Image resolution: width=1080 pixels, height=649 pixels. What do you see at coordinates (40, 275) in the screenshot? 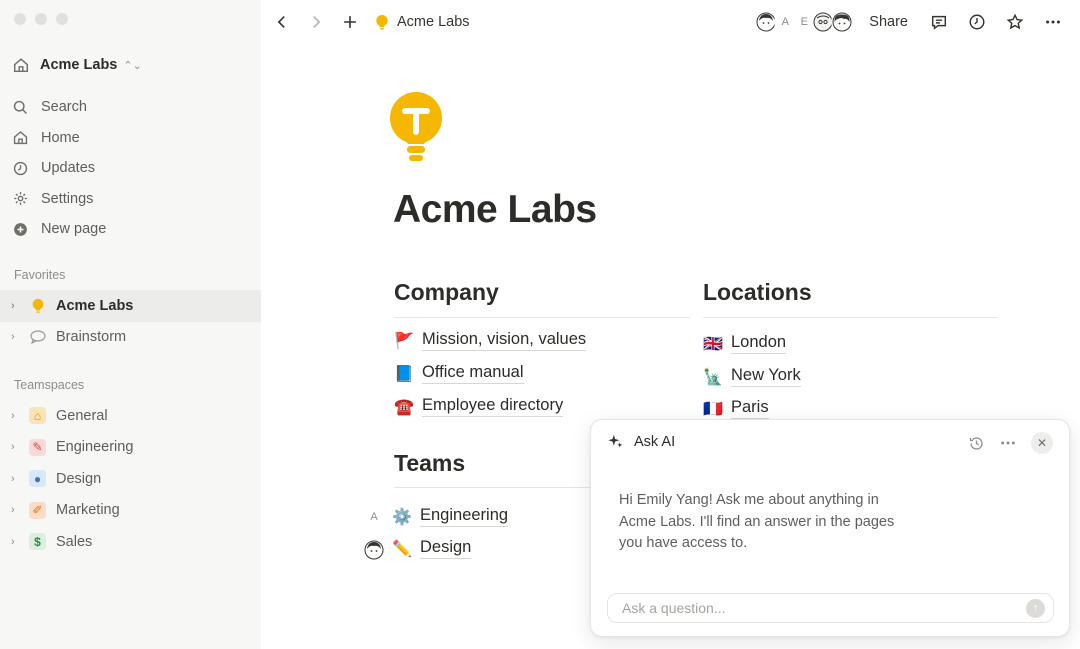
I see `favorites-label: Favorites` at bounding box center [40, 275].